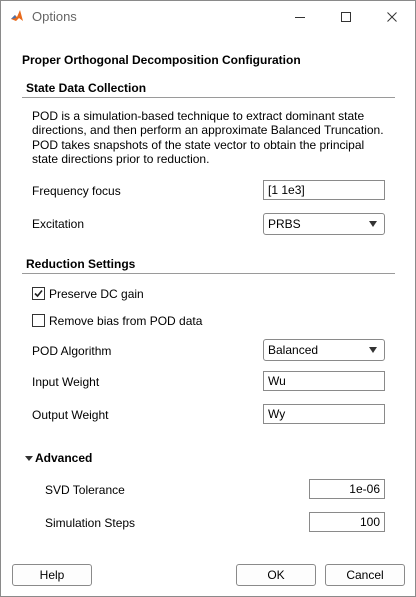  What do you see at coordinates (365, 575) in the screenshot?
I see `cancel-button: Cancel` at bounding box center [365, 575].